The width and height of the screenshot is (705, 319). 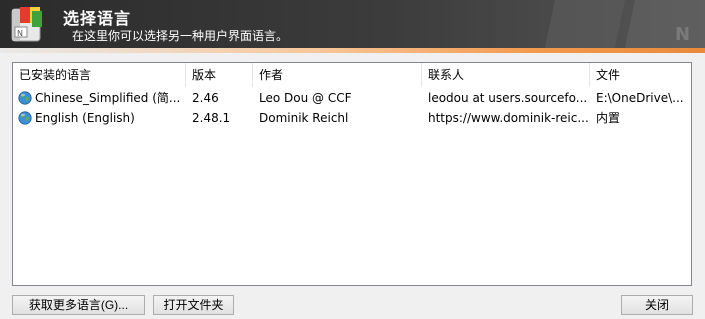 I want to click on banner-accent-line, so click(x=352, y=50).